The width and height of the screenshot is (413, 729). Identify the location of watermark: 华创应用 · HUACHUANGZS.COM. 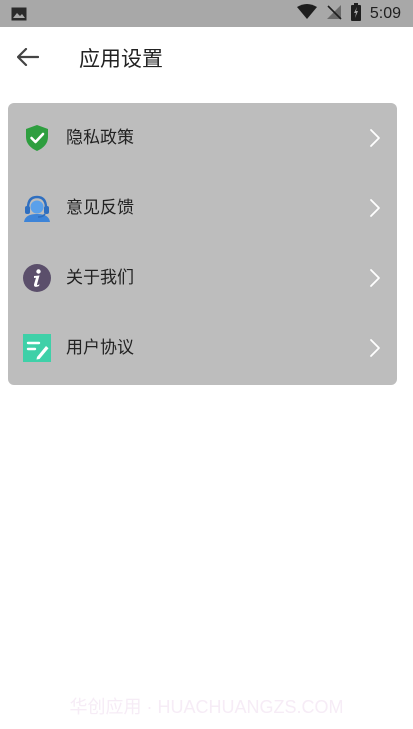
(206, 707).